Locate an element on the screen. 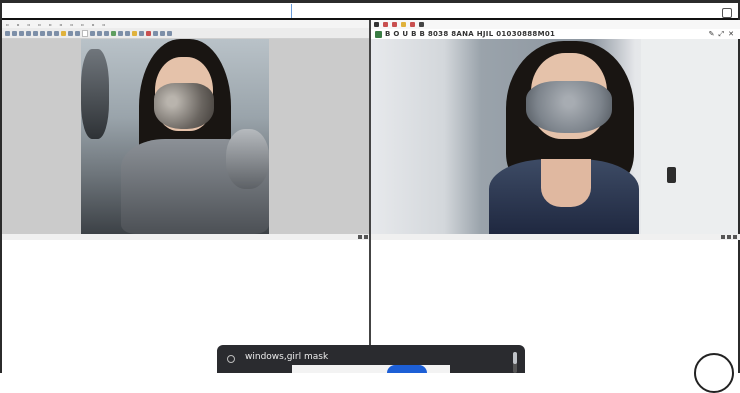 This screenshot has height=393, width=740. zoom-out-icon is located at coordinates (77, 33).